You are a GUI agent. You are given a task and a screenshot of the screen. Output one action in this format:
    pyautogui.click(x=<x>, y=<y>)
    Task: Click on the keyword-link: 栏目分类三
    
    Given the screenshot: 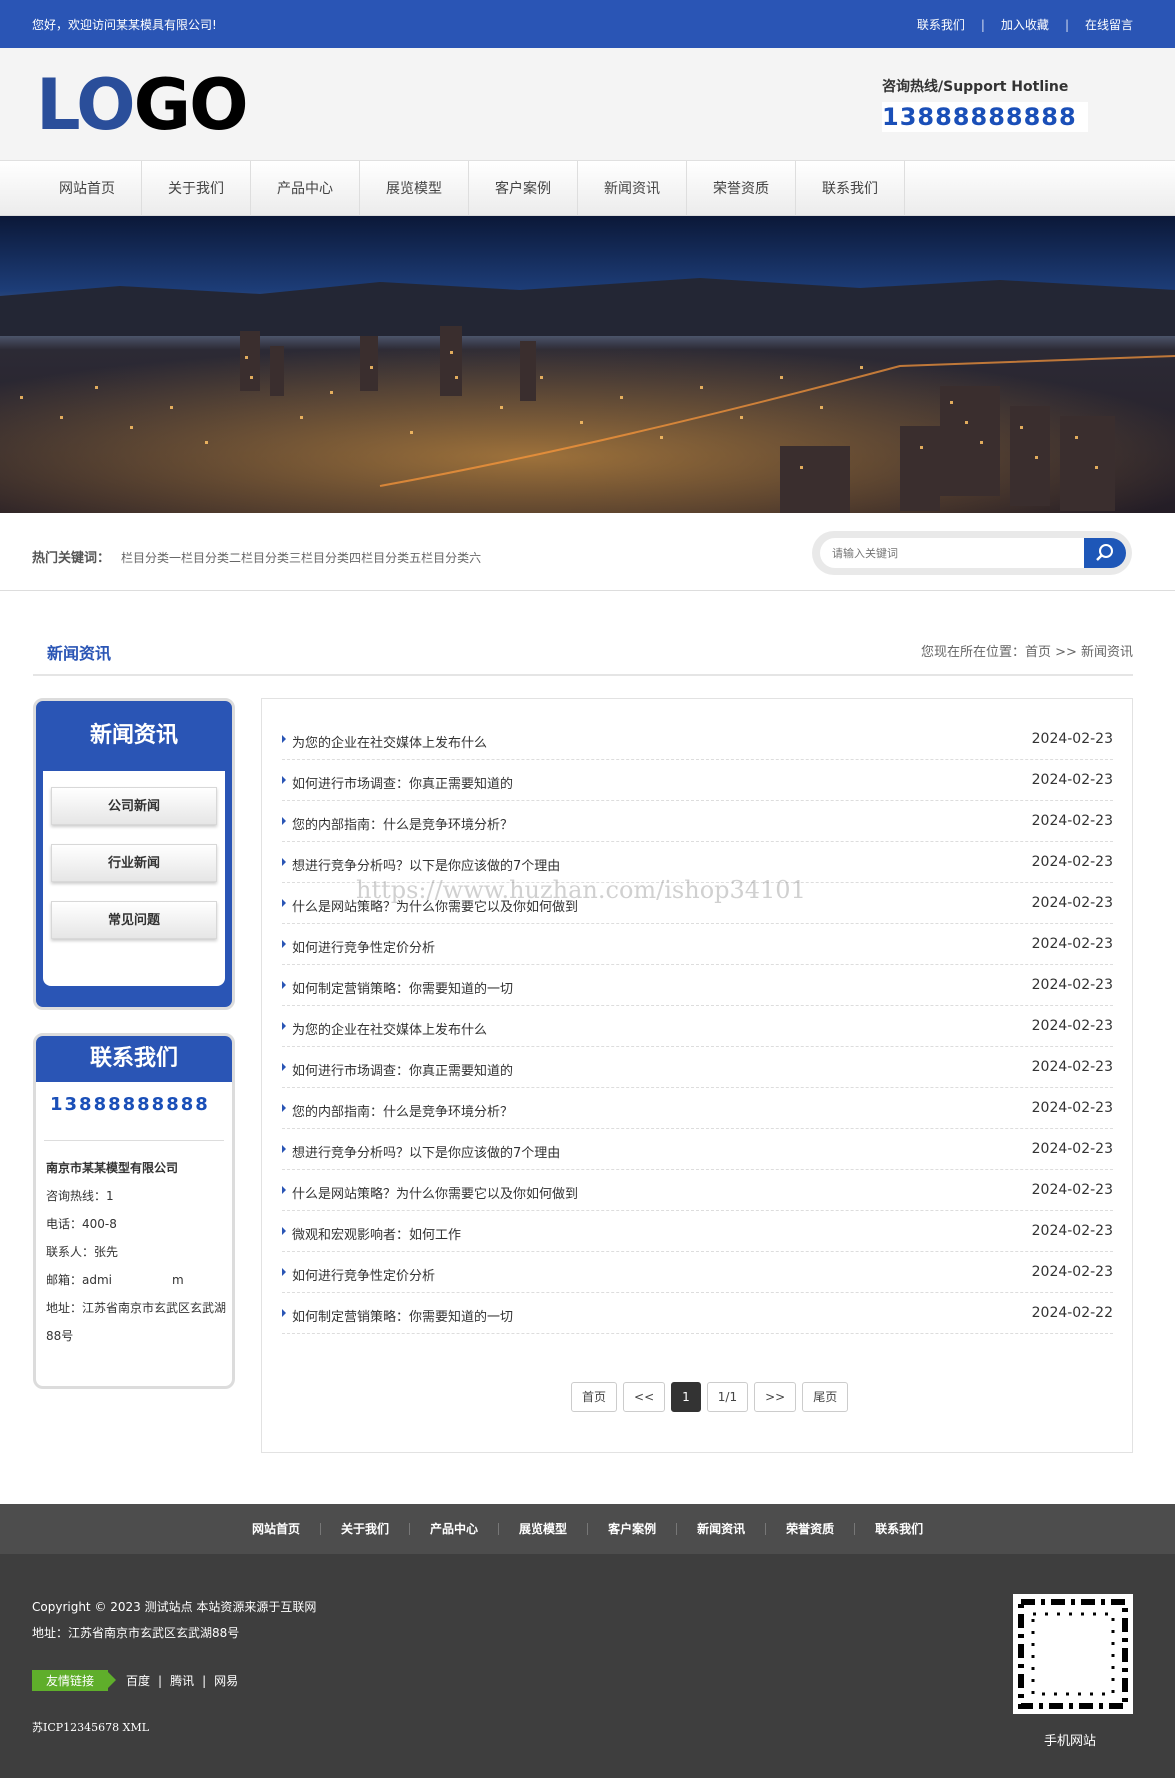 What is the action you would take?
    pyautogui.click(x=271, y=557)
    